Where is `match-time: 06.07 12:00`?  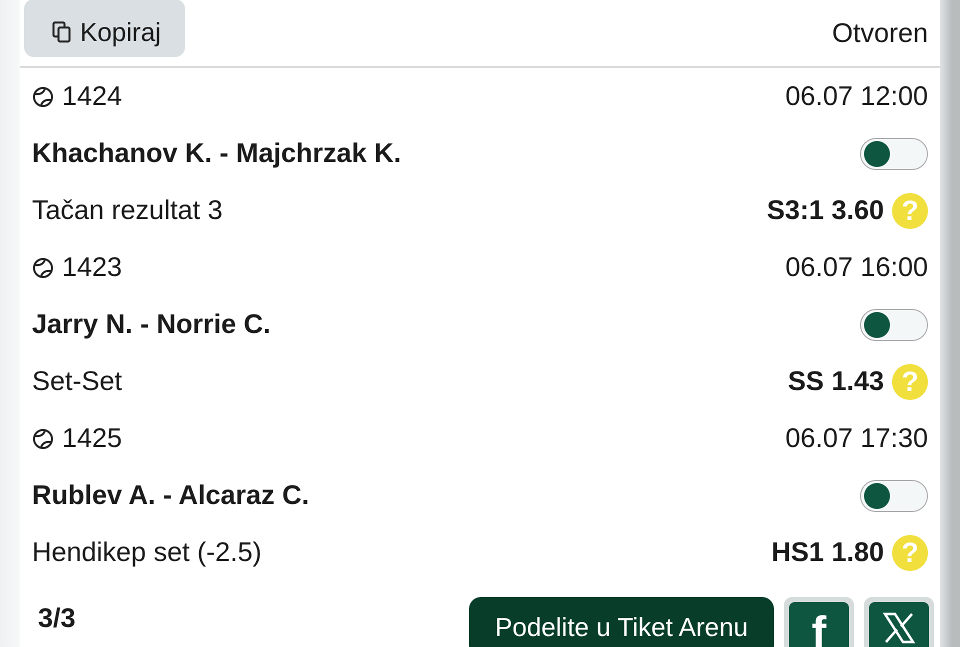 match-time: 06.07 12:00 is located at coordinates (856, 96).